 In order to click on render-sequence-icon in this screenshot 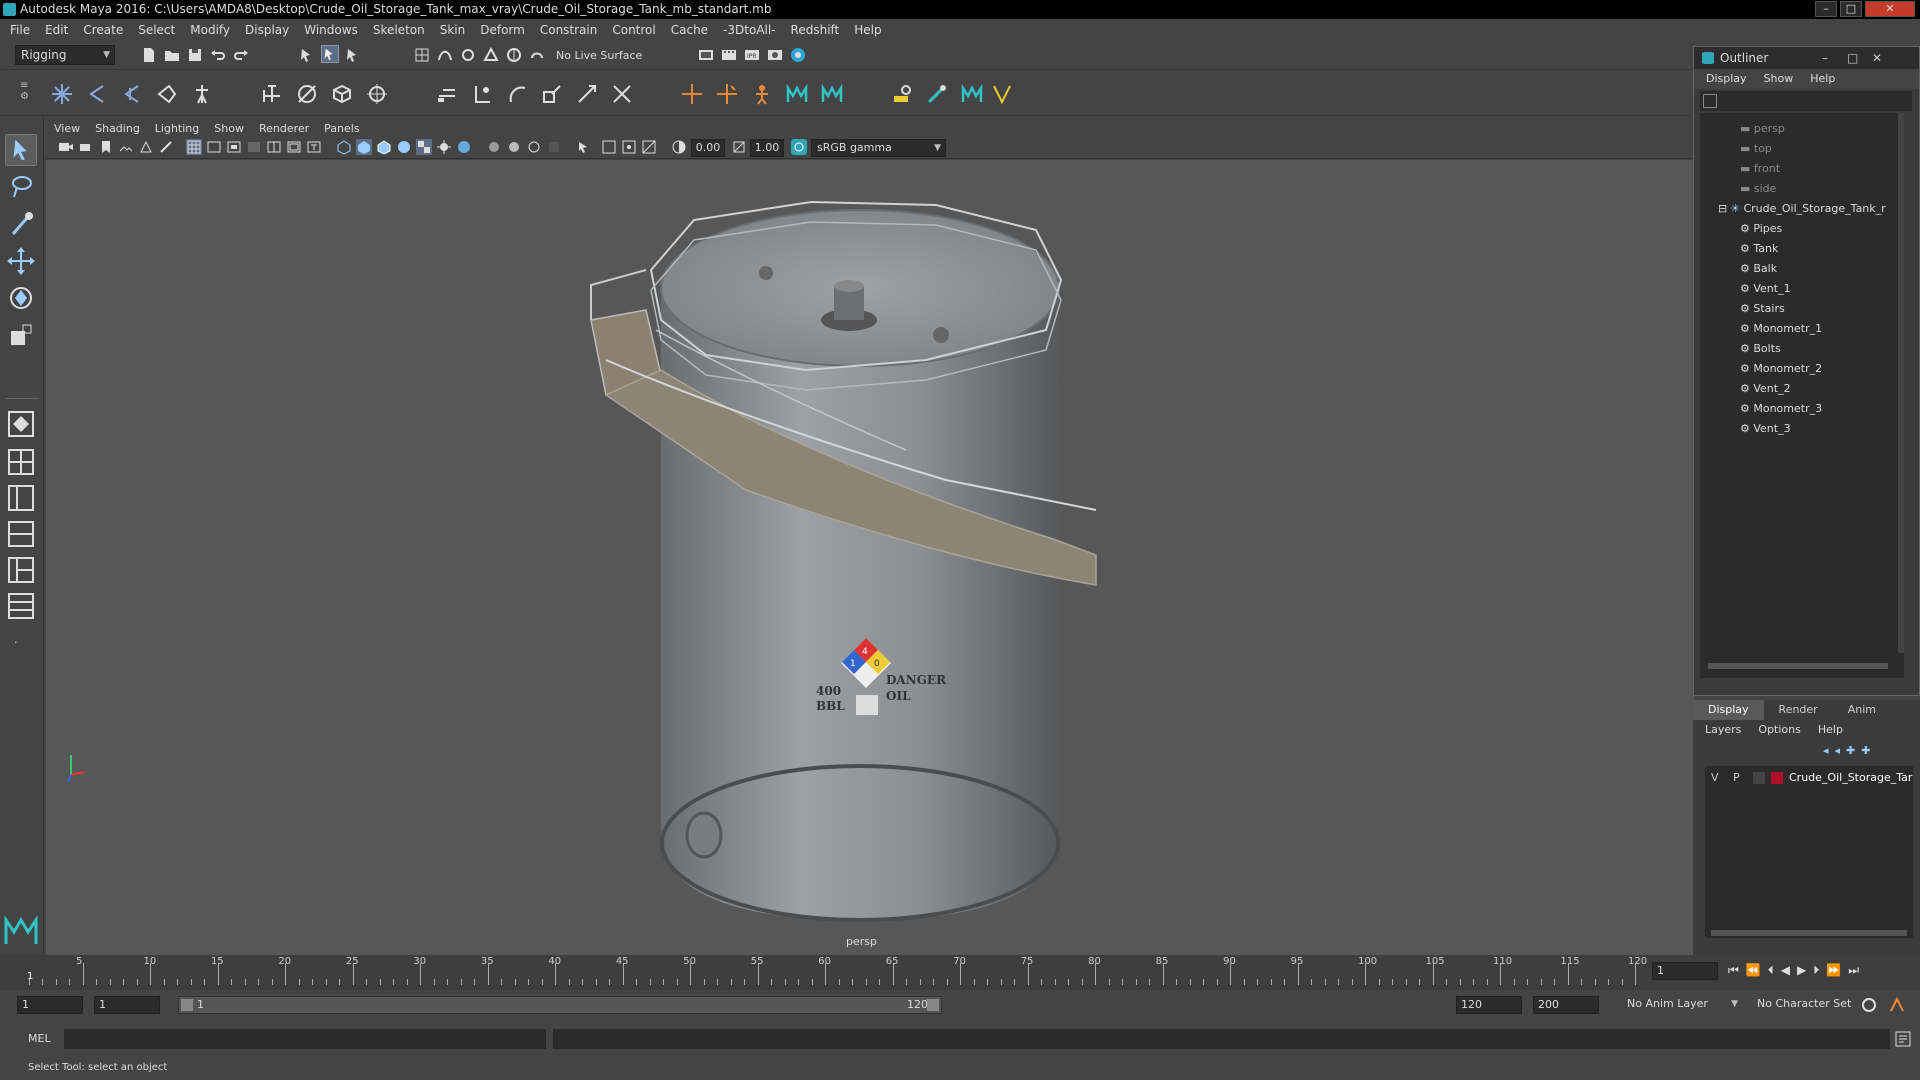, I will do `click(729, 55)`.